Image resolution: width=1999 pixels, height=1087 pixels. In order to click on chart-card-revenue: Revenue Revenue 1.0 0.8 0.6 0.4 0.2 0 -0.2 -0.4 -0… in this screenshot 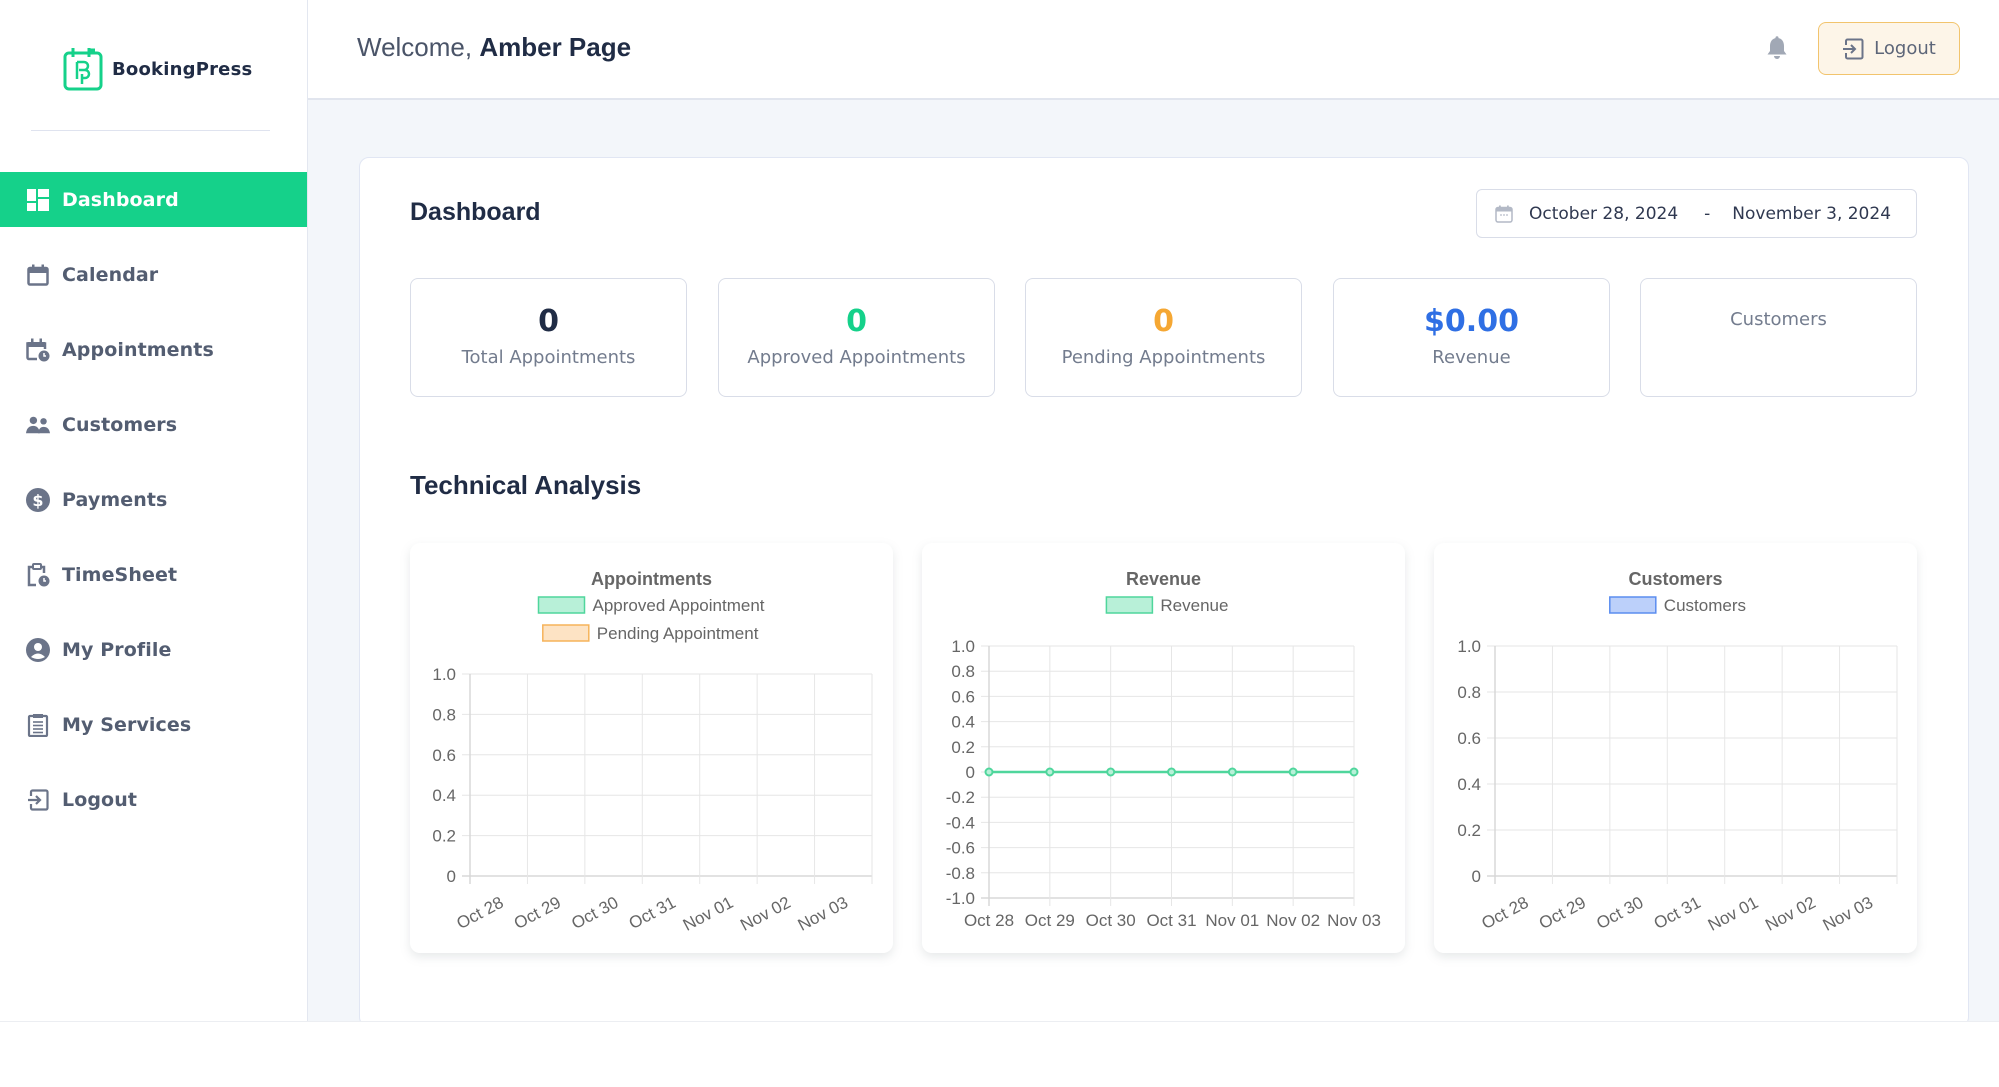, I will do `click(1163, 748)`.